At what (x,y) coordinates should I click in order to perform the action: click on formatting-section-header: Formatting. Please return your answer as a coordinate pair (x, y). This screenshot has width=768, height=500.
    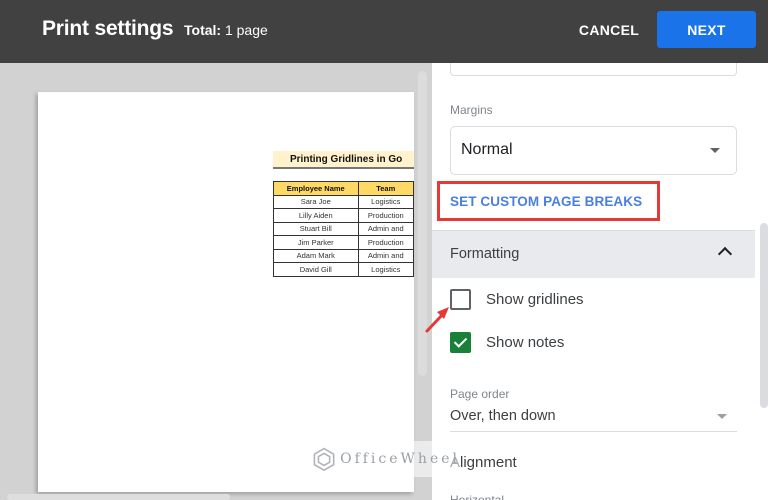
    Looking at the image, I should click on (593, 254).